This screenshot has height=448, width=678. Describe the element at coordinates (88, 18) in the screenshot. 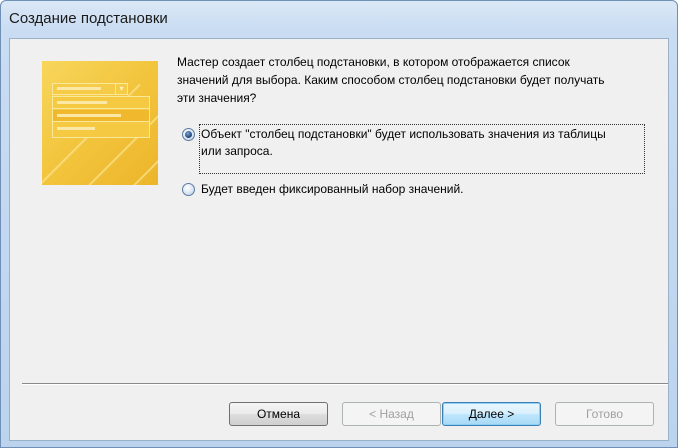

I see `window-title: Создание подстановки` at that location.